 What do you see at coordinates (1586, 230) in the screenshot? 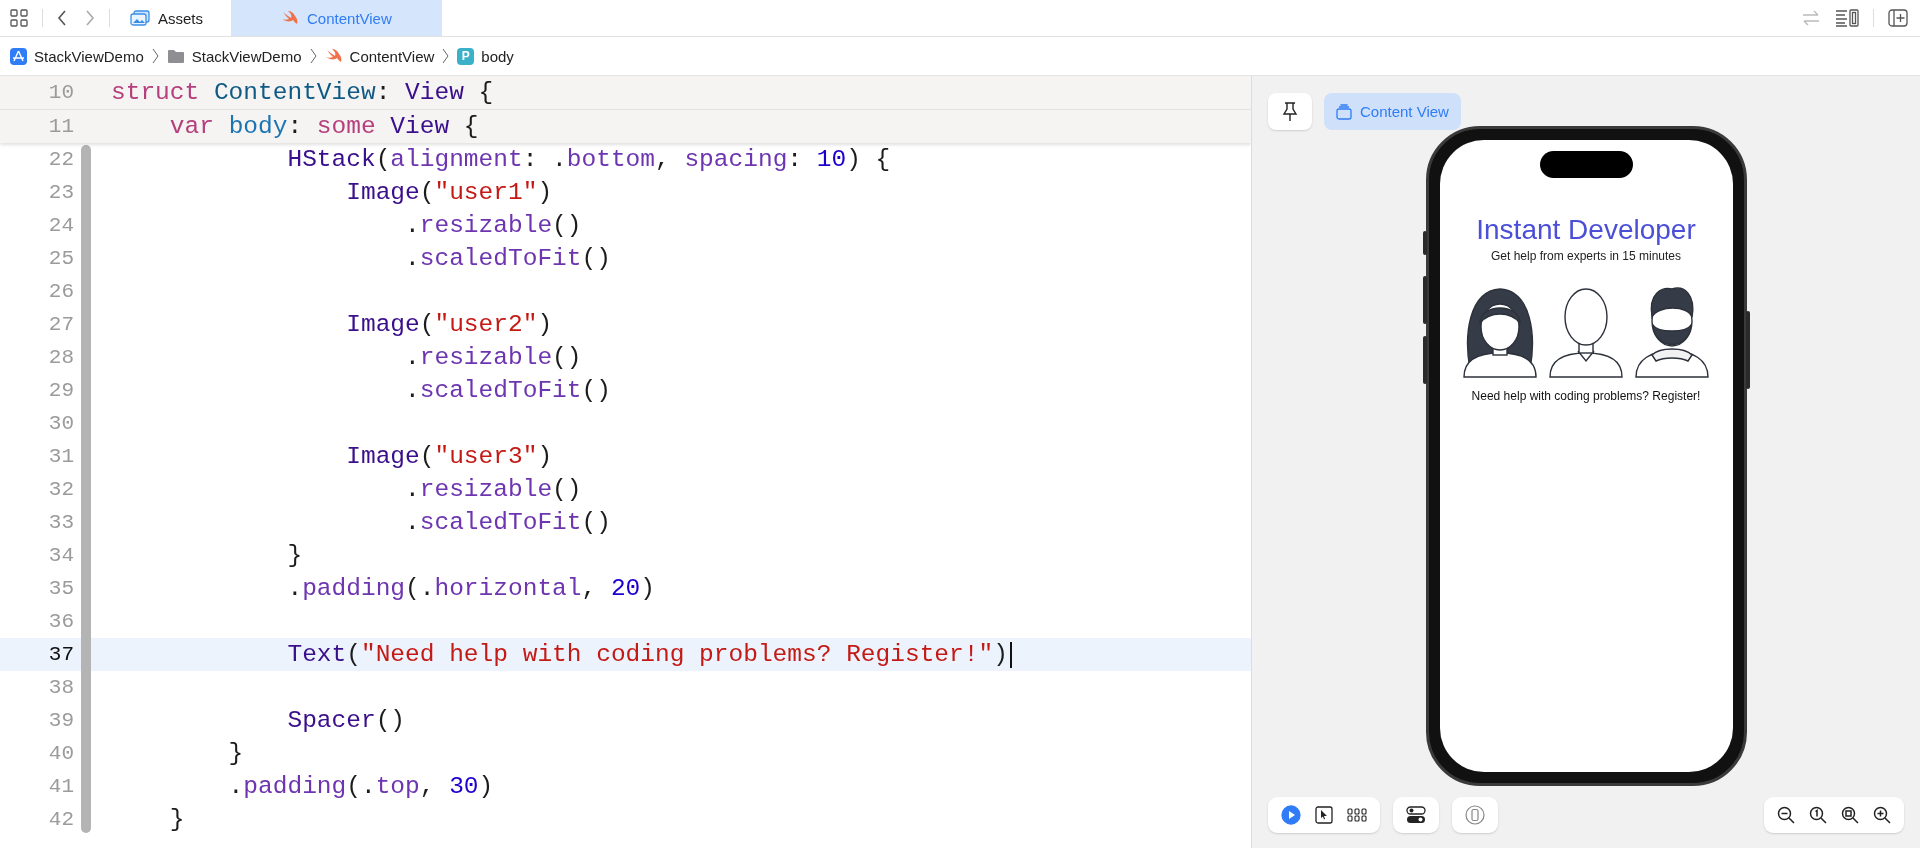
I see `app-title: Instant Developer` at bounding box center [1586, 230].